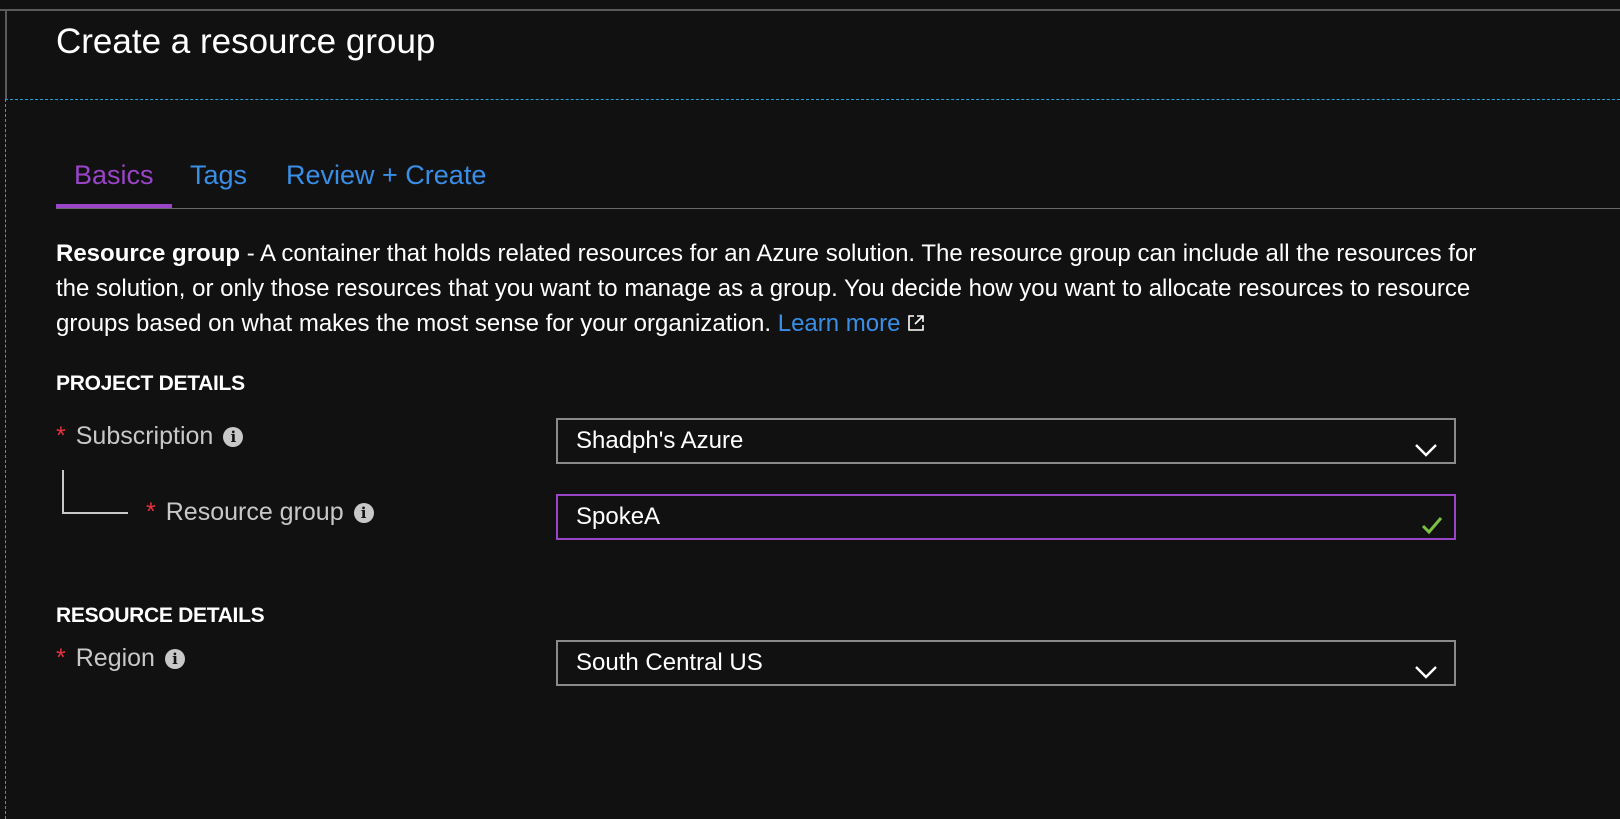 This screenshot has height=819, width=1620. What do you see at coordinates (1006, 663) in the screenshot?
I see `region-dropdown: South Central US` at bounding box center [1006, 663].